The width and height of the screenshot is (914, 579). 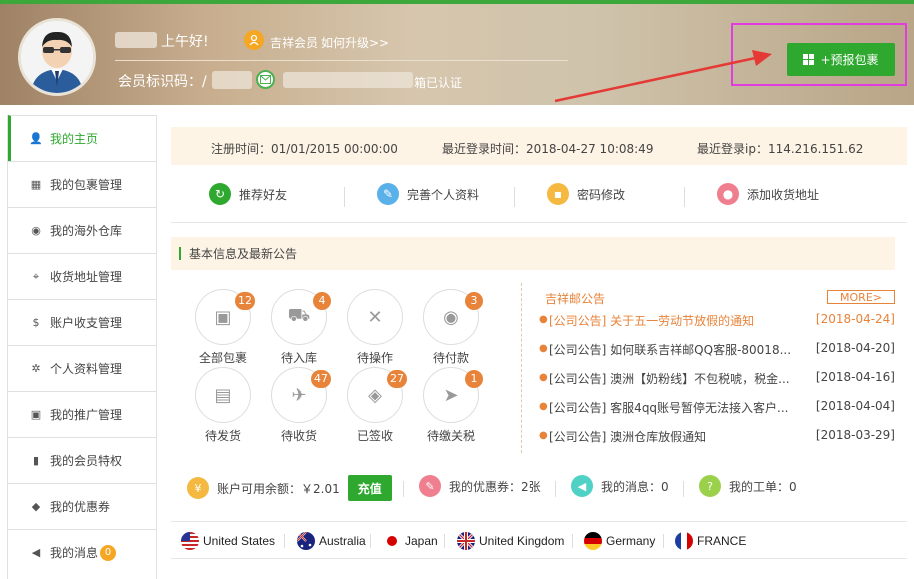 I want to click on shortcut-0: ↻ 推荐好友, so click(x=248, y=194).